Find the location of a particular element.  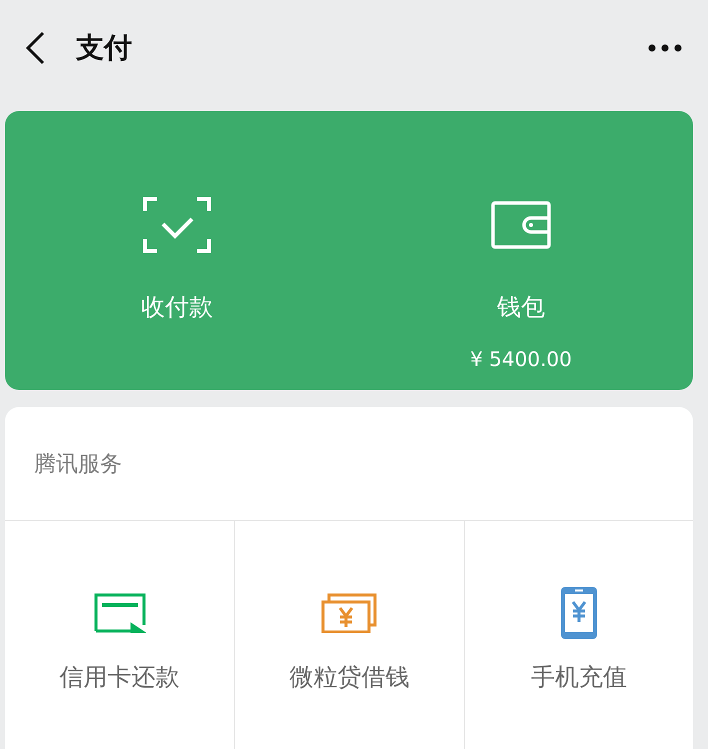

service-label: 信用卡还款 is located at coordinates (120, 677).